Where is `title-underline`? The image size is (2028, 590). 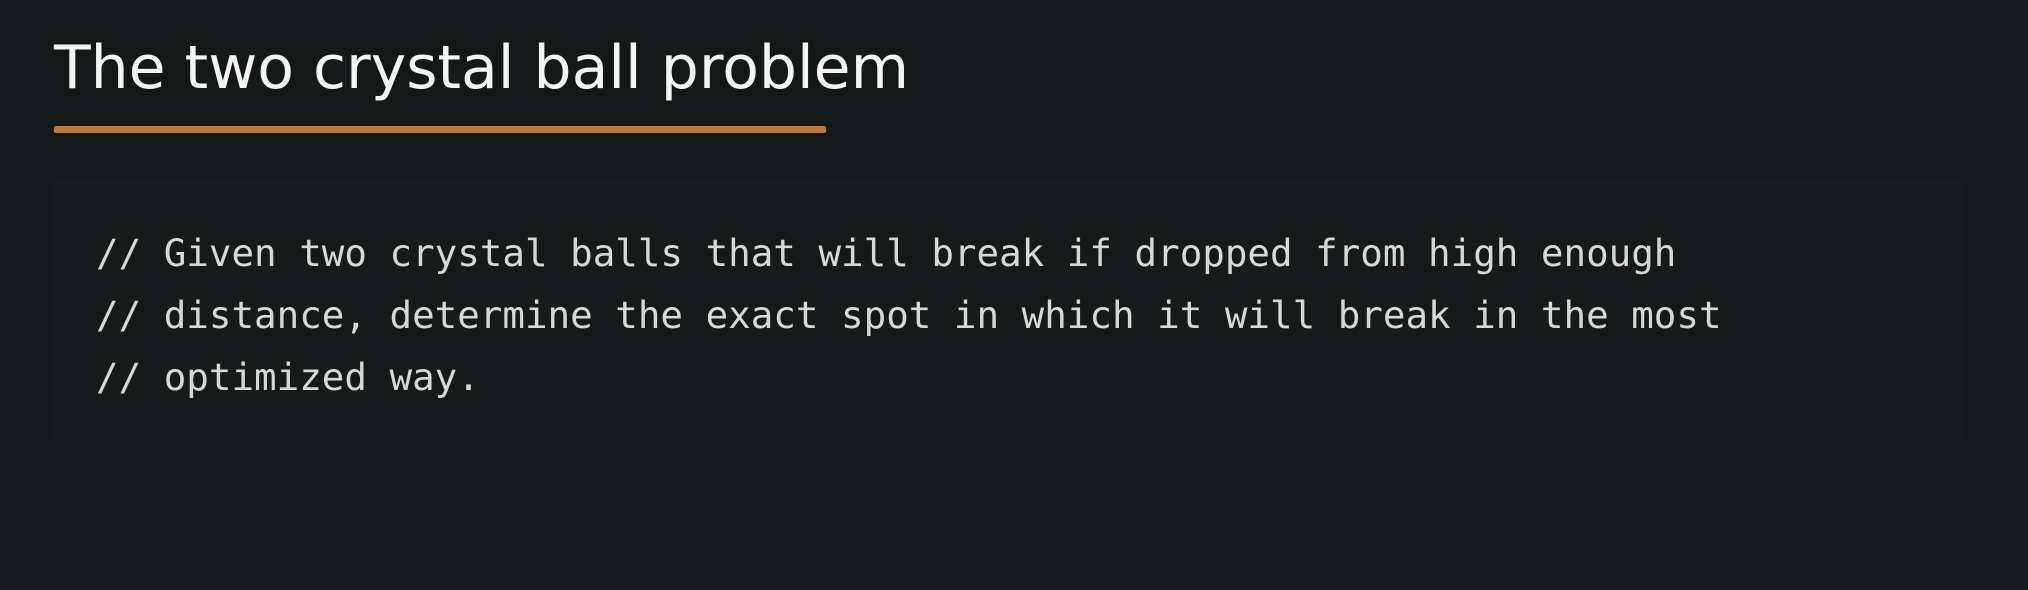
title-underline is located at coordinates (440, 129).